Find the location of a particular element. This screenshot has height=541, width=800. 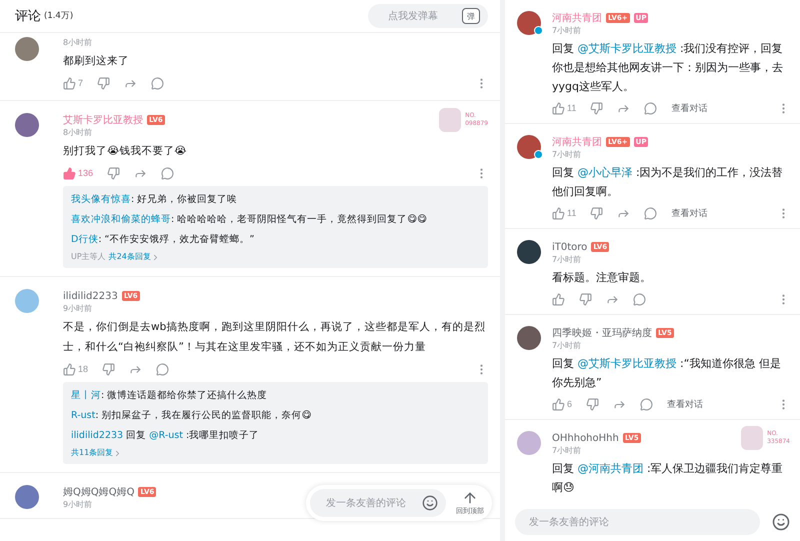

danmaku-toggle-button: 弹 is located at coordinates (471, 16).